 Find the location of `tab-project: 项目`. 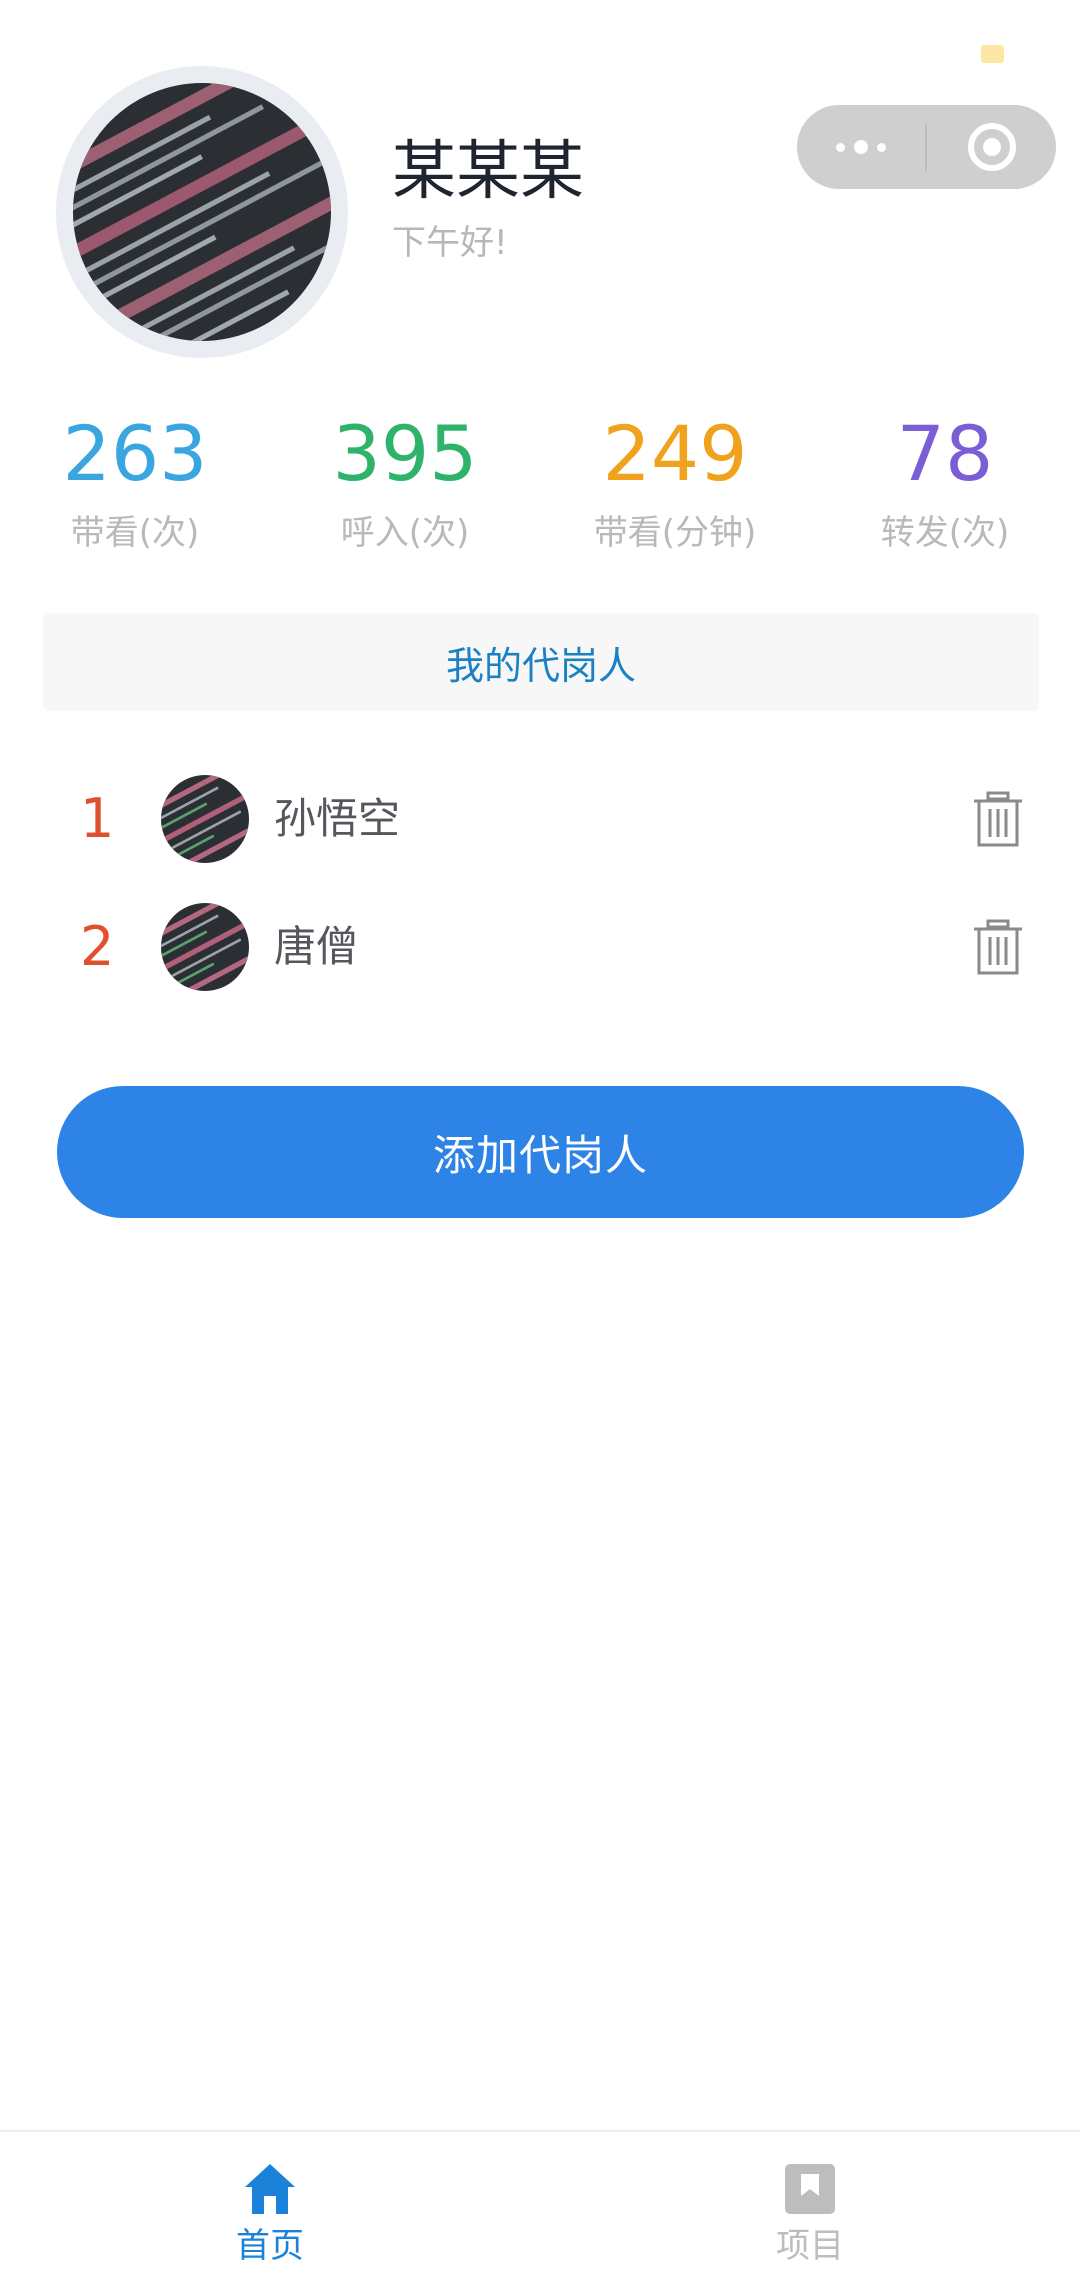

tab-project: 项目 is located at coordinates (810, 2206).